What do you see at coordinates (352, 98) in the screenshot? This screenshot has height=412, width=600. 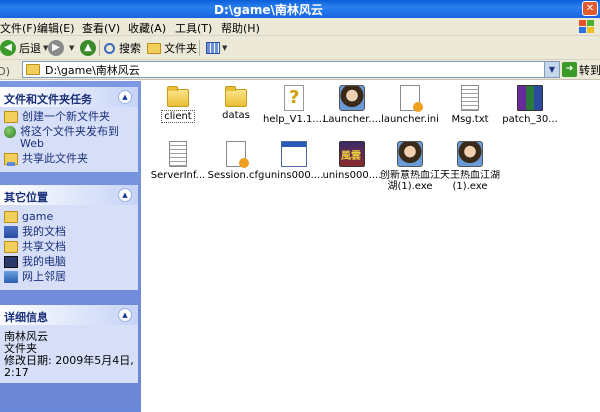 I see `launcher-avatar-icon` at bounding box center [352, 98].